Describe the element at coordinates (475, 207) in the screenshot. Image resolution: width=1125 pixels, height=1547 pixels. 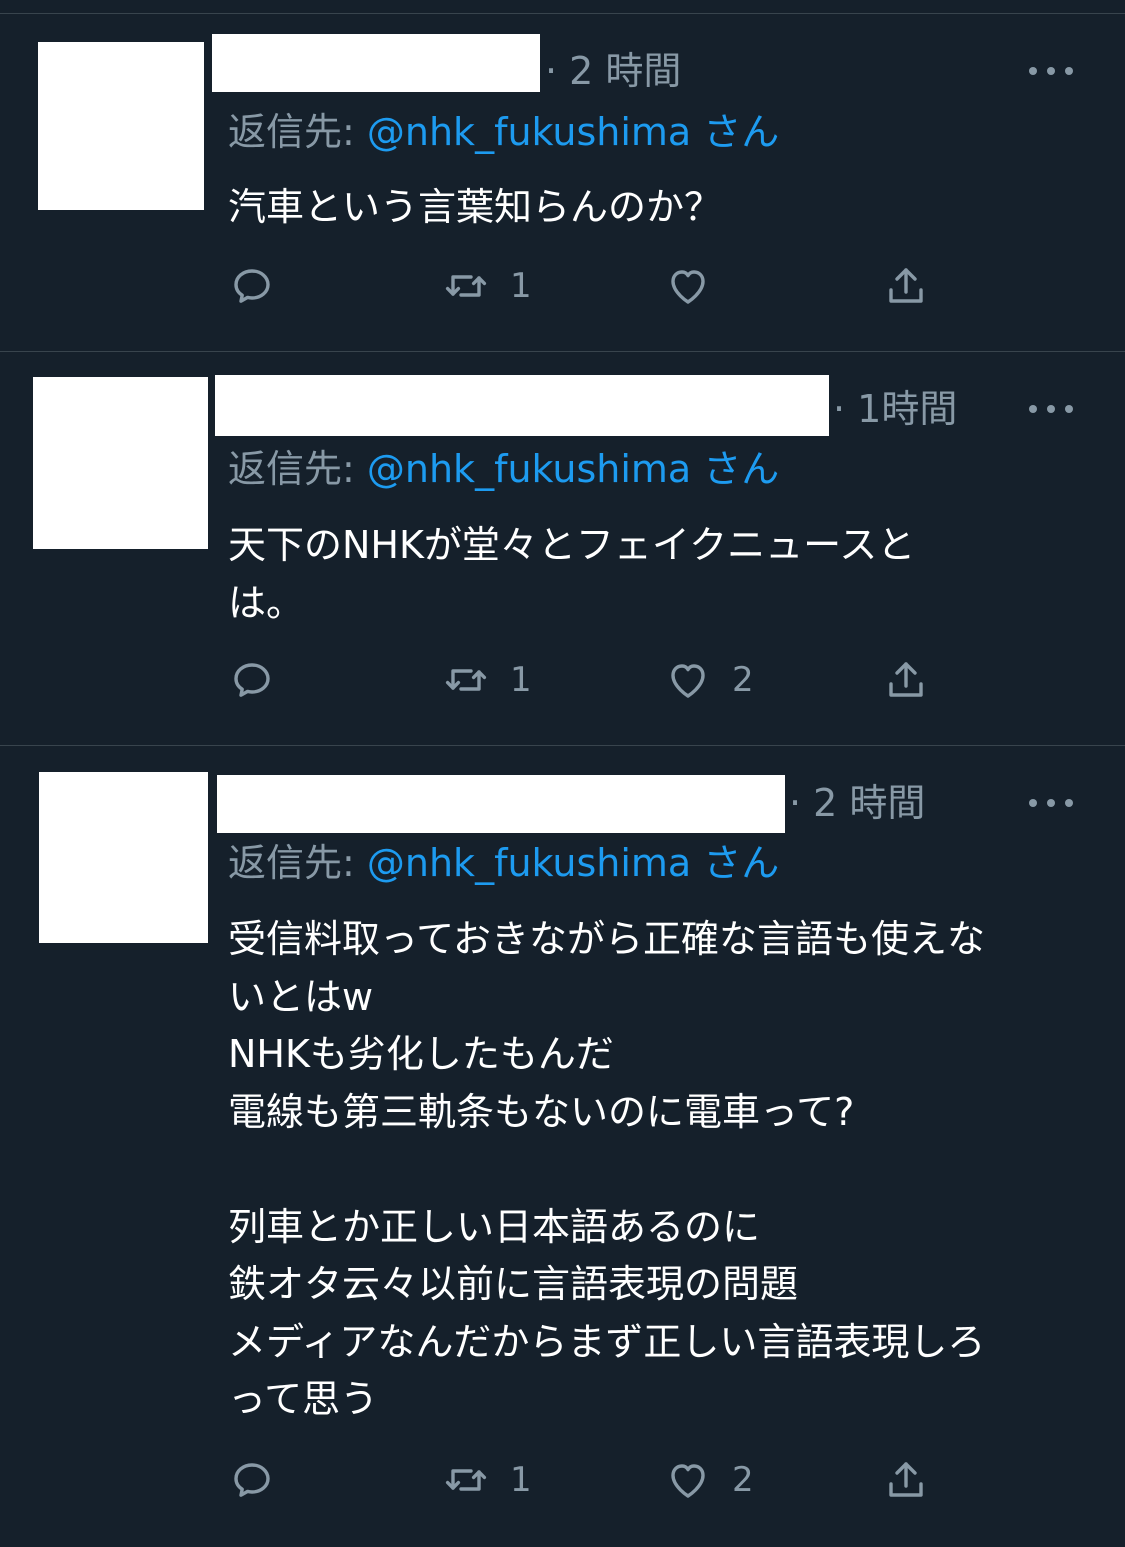
I see `tweet-text: 汽車という言葉知らんのか？` at that location.